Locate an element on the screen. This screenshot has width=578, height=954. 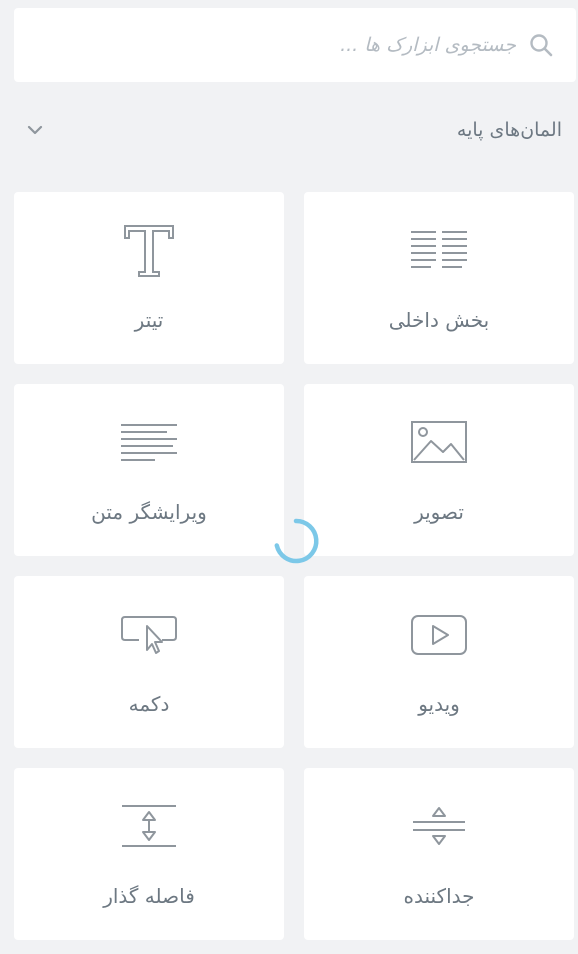
widget-divider: جداکننده is located at coordinates (439, 854).